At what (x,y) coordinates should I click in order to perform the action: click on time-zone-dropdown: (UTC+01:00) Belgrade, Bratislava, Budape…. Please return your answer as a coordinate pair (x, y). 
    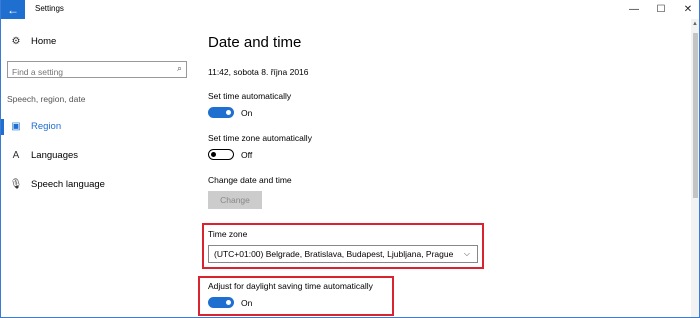
    Looking at the image, I should click on (343, 254).